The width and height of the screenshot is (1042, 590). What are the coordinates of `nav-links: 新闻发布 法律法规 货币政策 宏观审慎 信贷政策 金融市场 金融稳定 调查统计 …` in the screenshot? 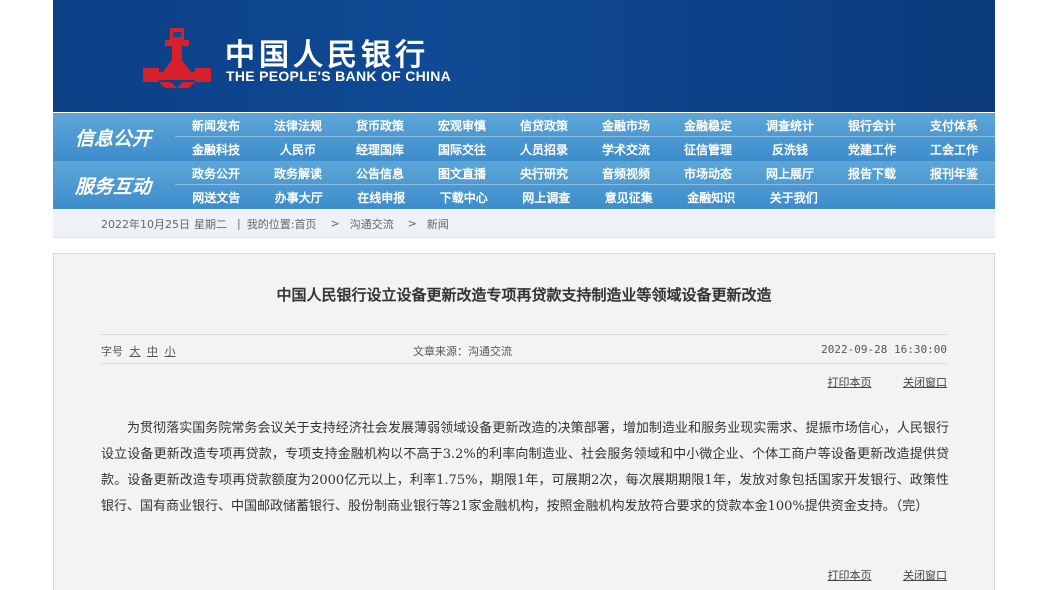 It's located at (585, 137).